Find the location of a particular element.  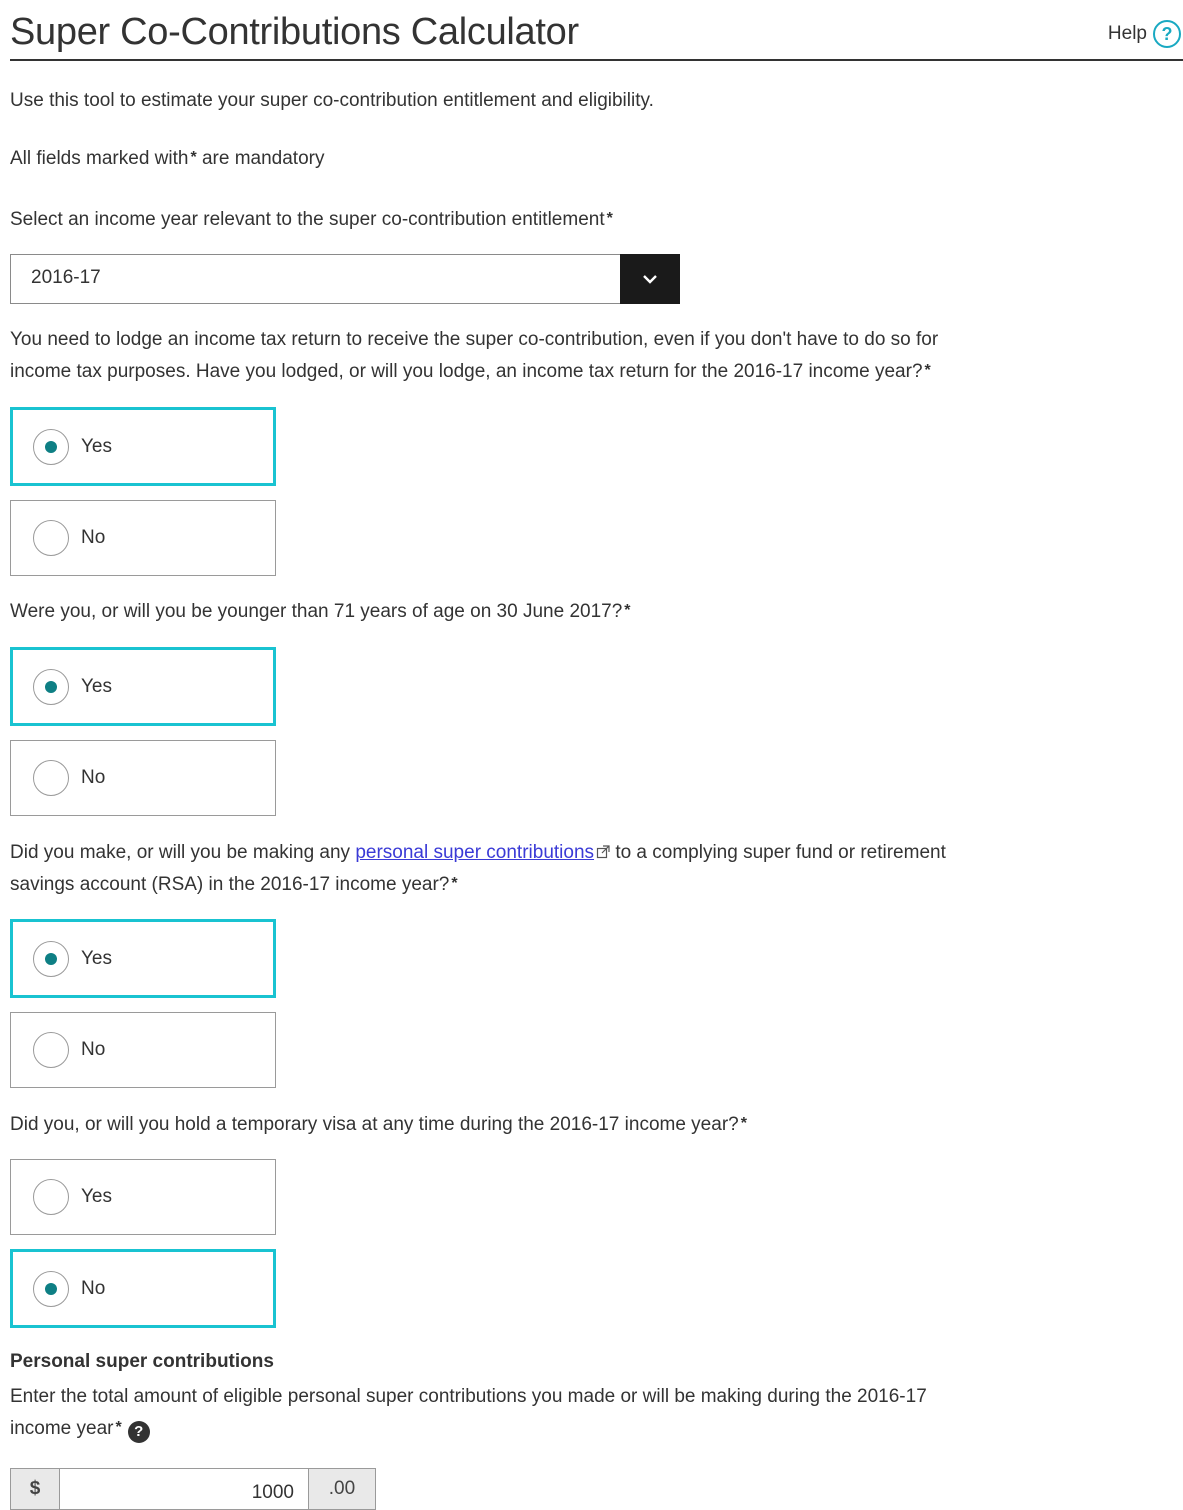

q3-yes-option: Yes is located at coordinates (143, 958).